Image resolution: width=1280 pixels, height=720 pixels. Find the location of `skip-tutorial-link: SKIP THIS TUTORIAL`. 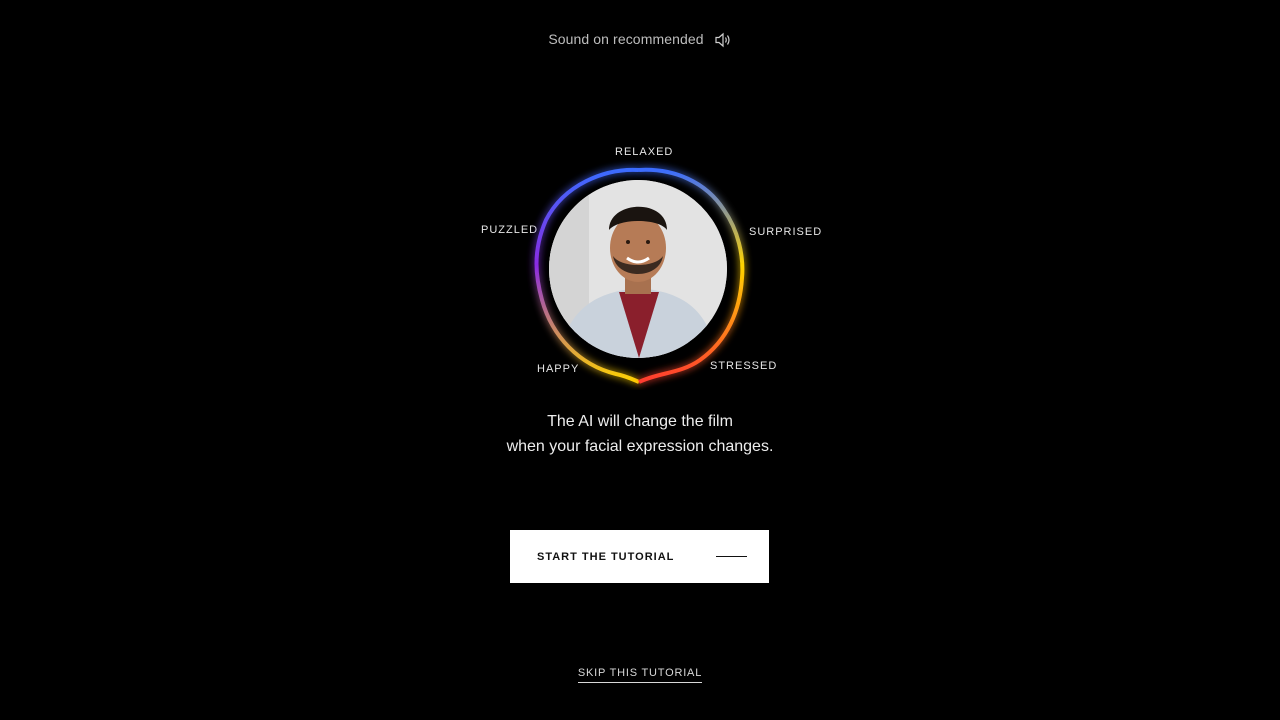

skip-tutorial-link: SKIP THIS TUTORIAL is located at coordinates (640, 675).